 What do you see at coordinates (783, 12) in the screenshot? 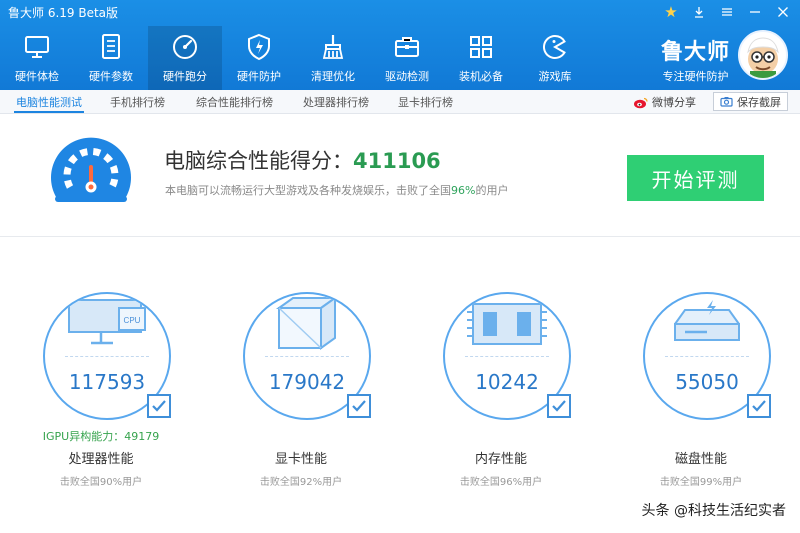
I see `close-icon` at bounding box center [783, 12].